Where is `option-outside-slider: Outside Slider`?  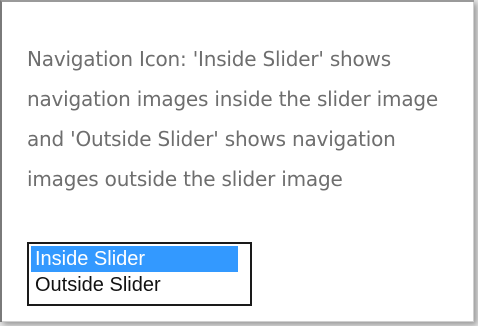 option-outside-slider: Outside Slider is located at coordinates (134, 285).